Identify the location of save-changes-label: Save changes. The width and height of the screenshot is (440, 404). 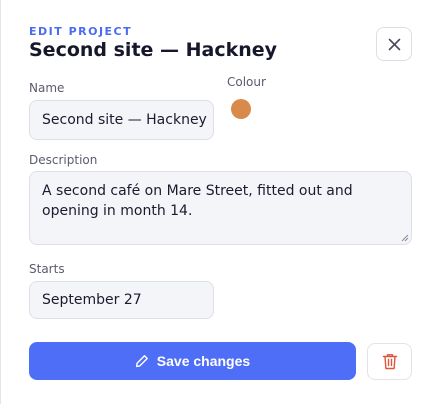
(203, 361).